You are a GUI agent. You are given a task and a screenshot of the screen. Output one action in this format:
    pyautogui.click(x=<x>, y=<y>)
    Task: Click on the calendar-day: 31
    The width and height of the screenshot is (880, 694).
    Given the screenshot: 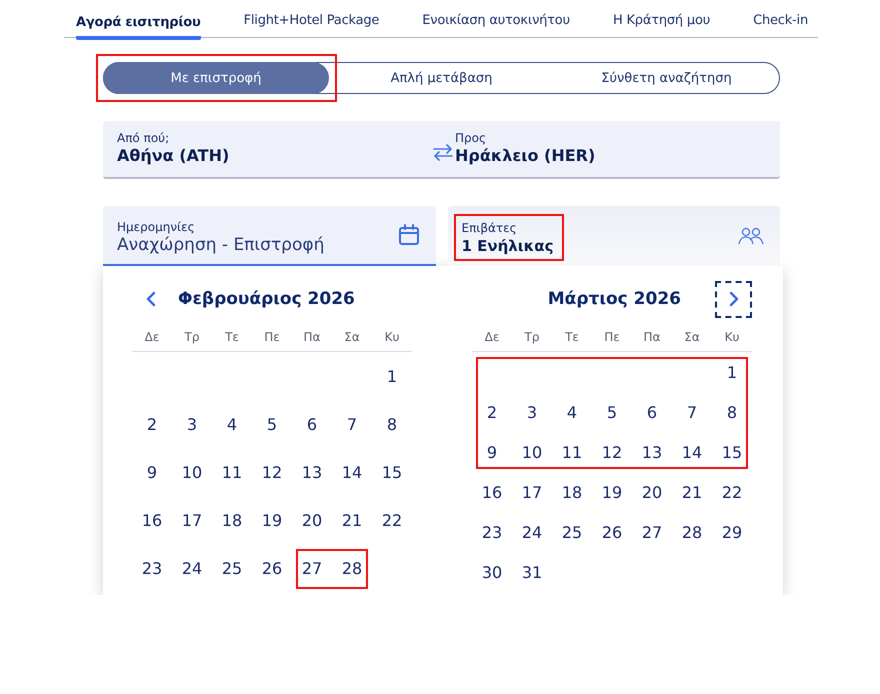 What is the action you would take?
    pyautogui.click(x=532, y=572)
    